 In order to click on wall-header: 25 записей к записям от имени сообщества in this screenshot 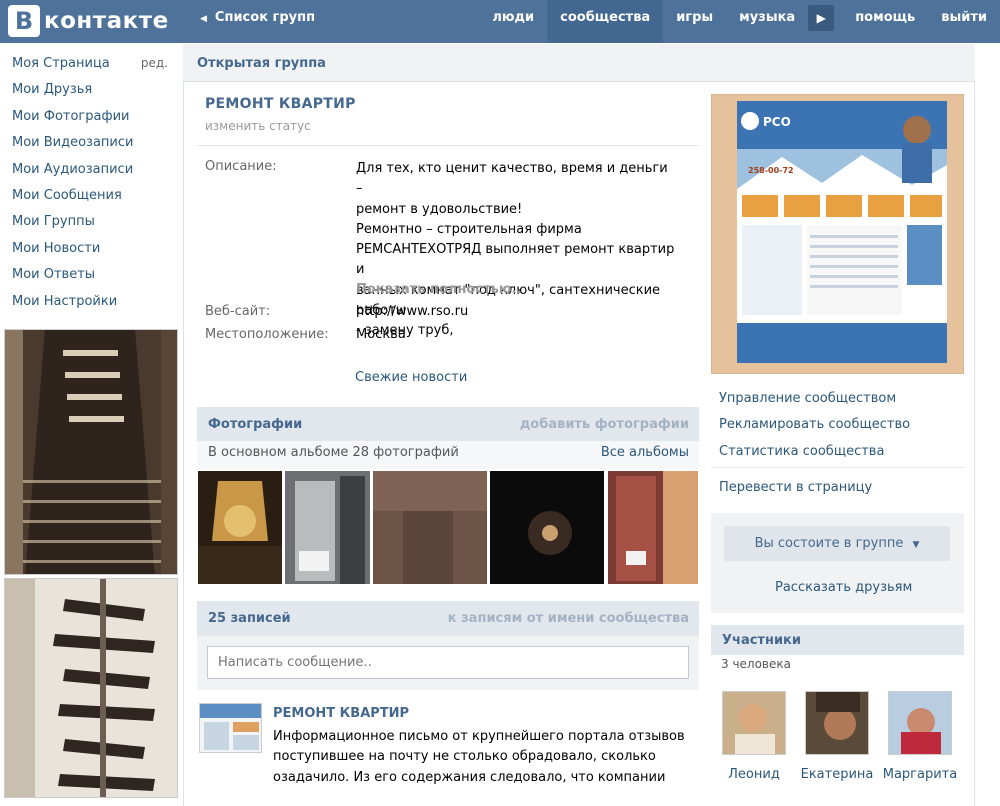, I will do `click(448, 618)`.